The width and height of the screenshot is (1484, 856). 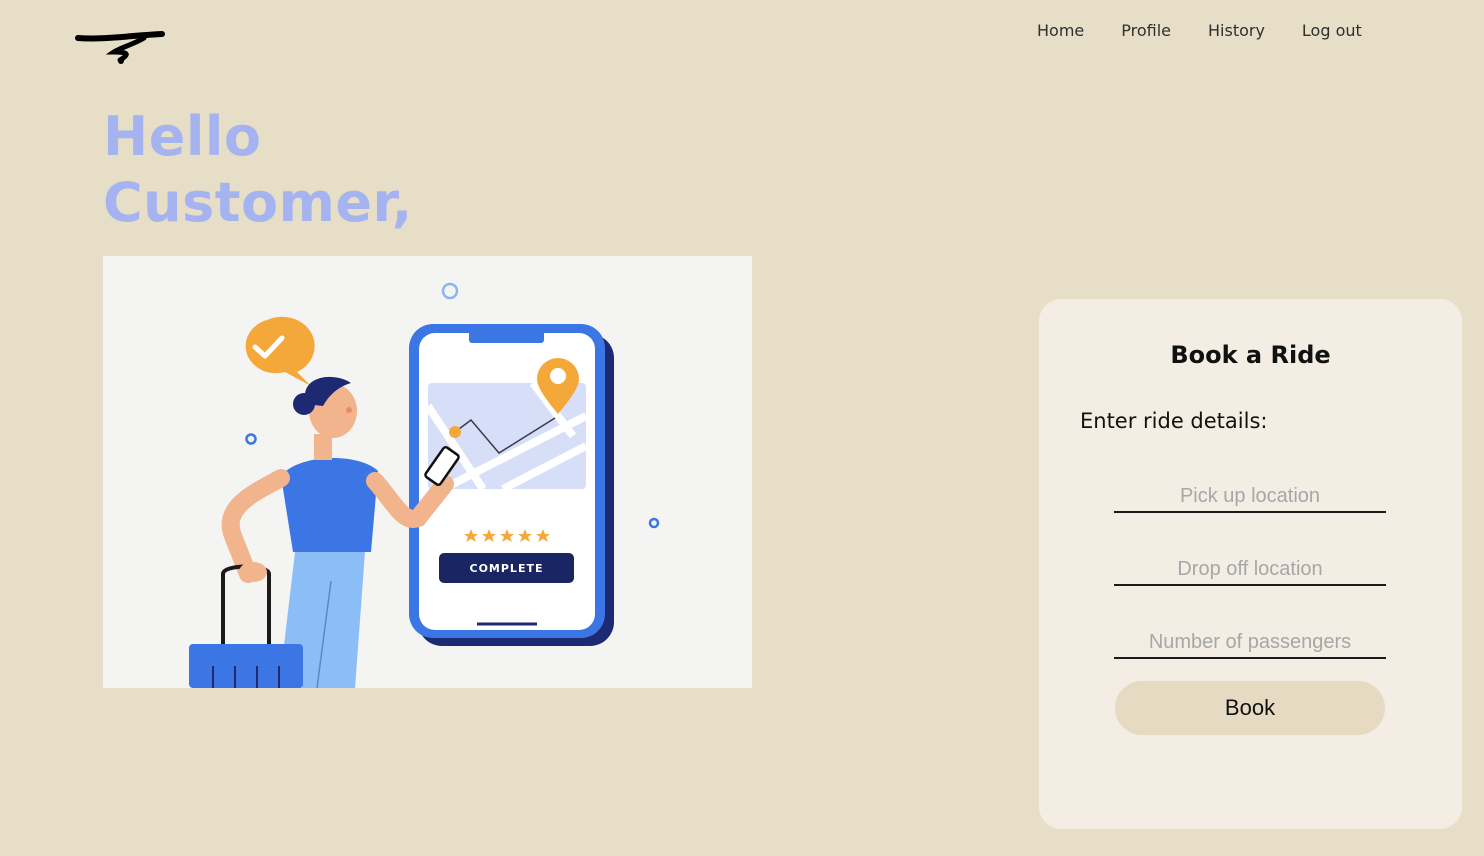 I want to click on booking-title: Book a Ride, so click(x=1250, y=355).